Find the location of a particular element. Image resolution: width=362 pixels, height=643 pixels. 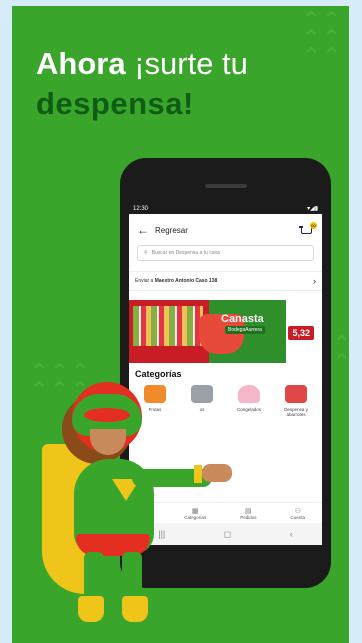

chevron-pattern: ⌃⌃ ⌃⌃ ⌃⌃ is located at coordinates (322, 38).